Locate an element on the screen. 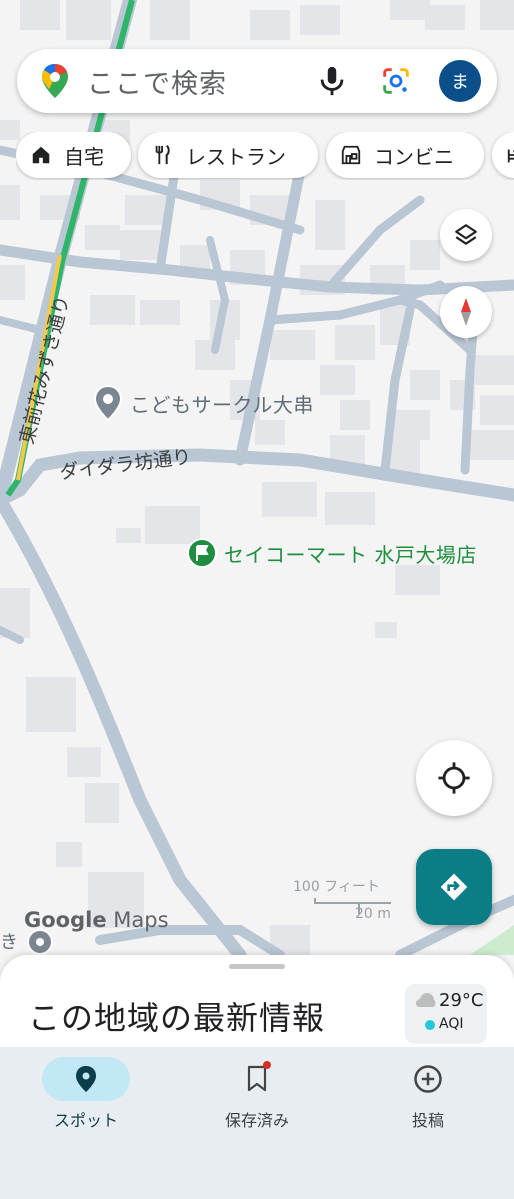 Image resolution: width=514 pixels, height=1199 pixels. chip-home: 自宅 is located at coordinates (73, 155).